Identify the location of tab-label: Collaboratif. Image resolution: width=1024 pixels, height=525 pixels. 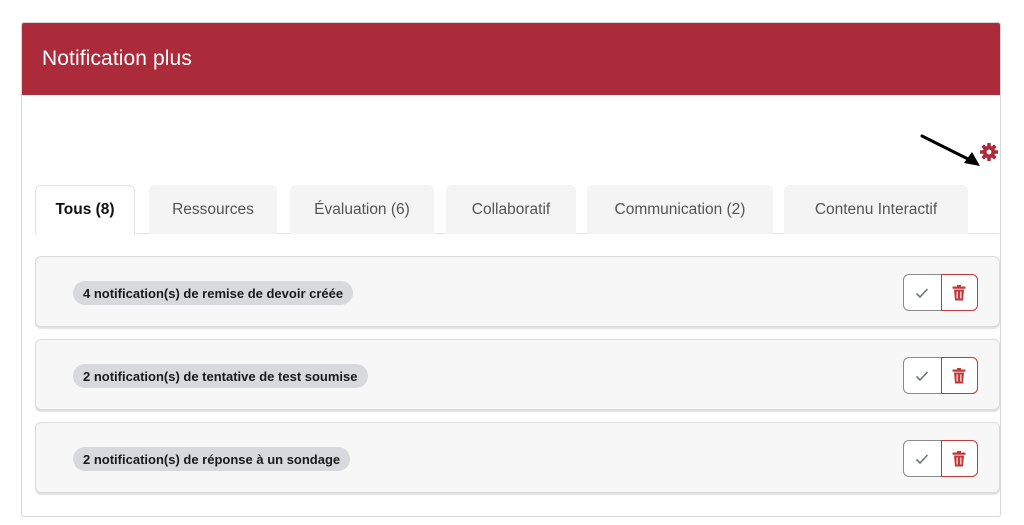
(511, 209).